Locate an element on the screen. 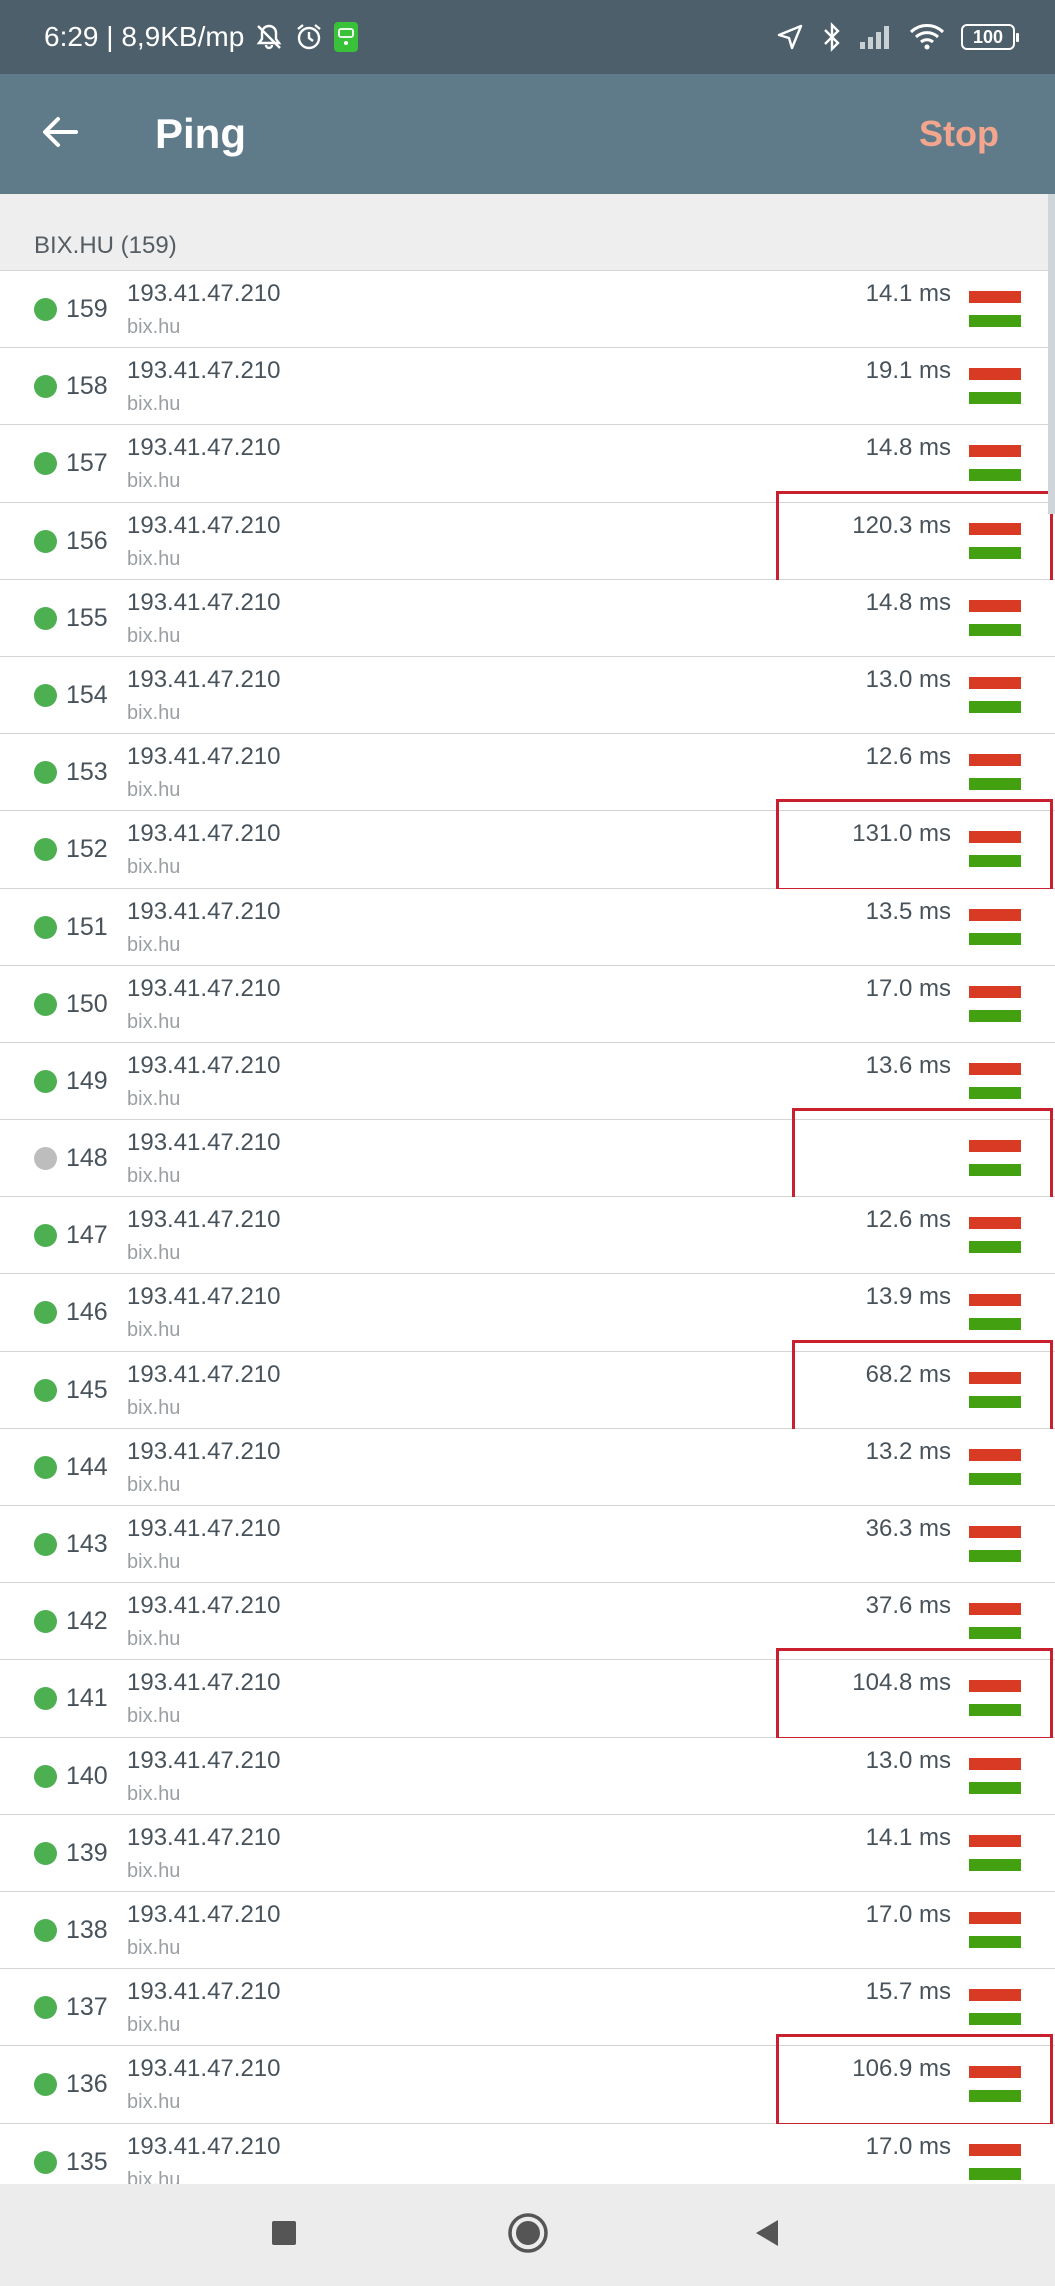 Image resolution: width=1055 pixels, height=2286 pixels. sequence-number: 150 is located at coordinates (87, 1003).